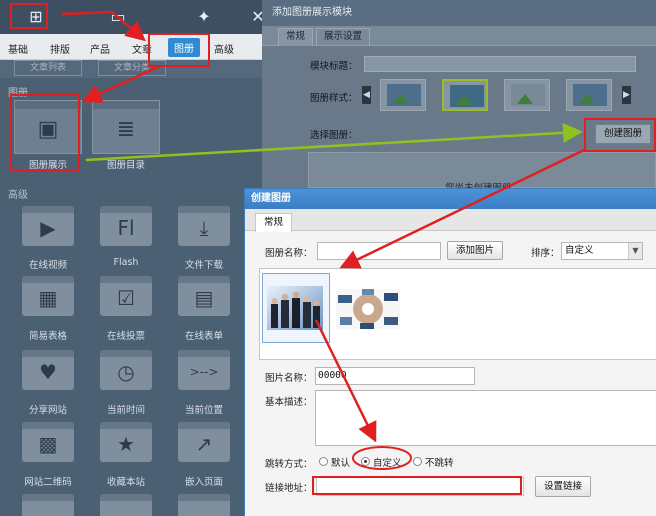 This screenshot has width=656, height=516. What do you see at coordinates (100, 48) in the screenshot?
I see `tab-product: 产品` at bounding box center [100, 48].